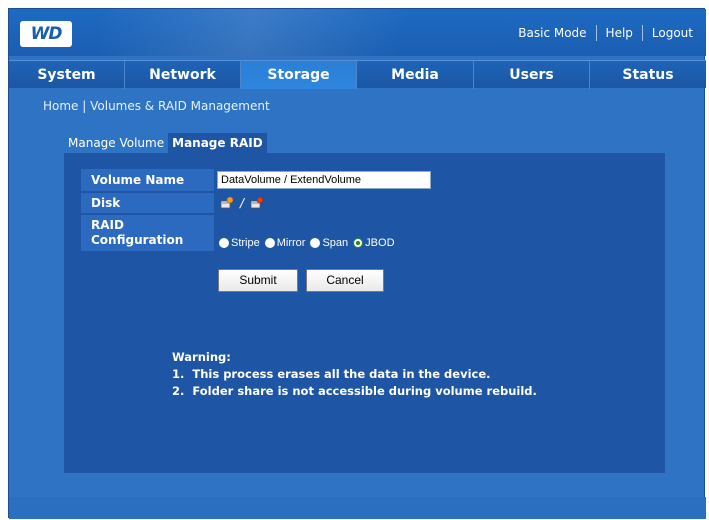  I want to click on tab-users: Users, so click(532, 75).